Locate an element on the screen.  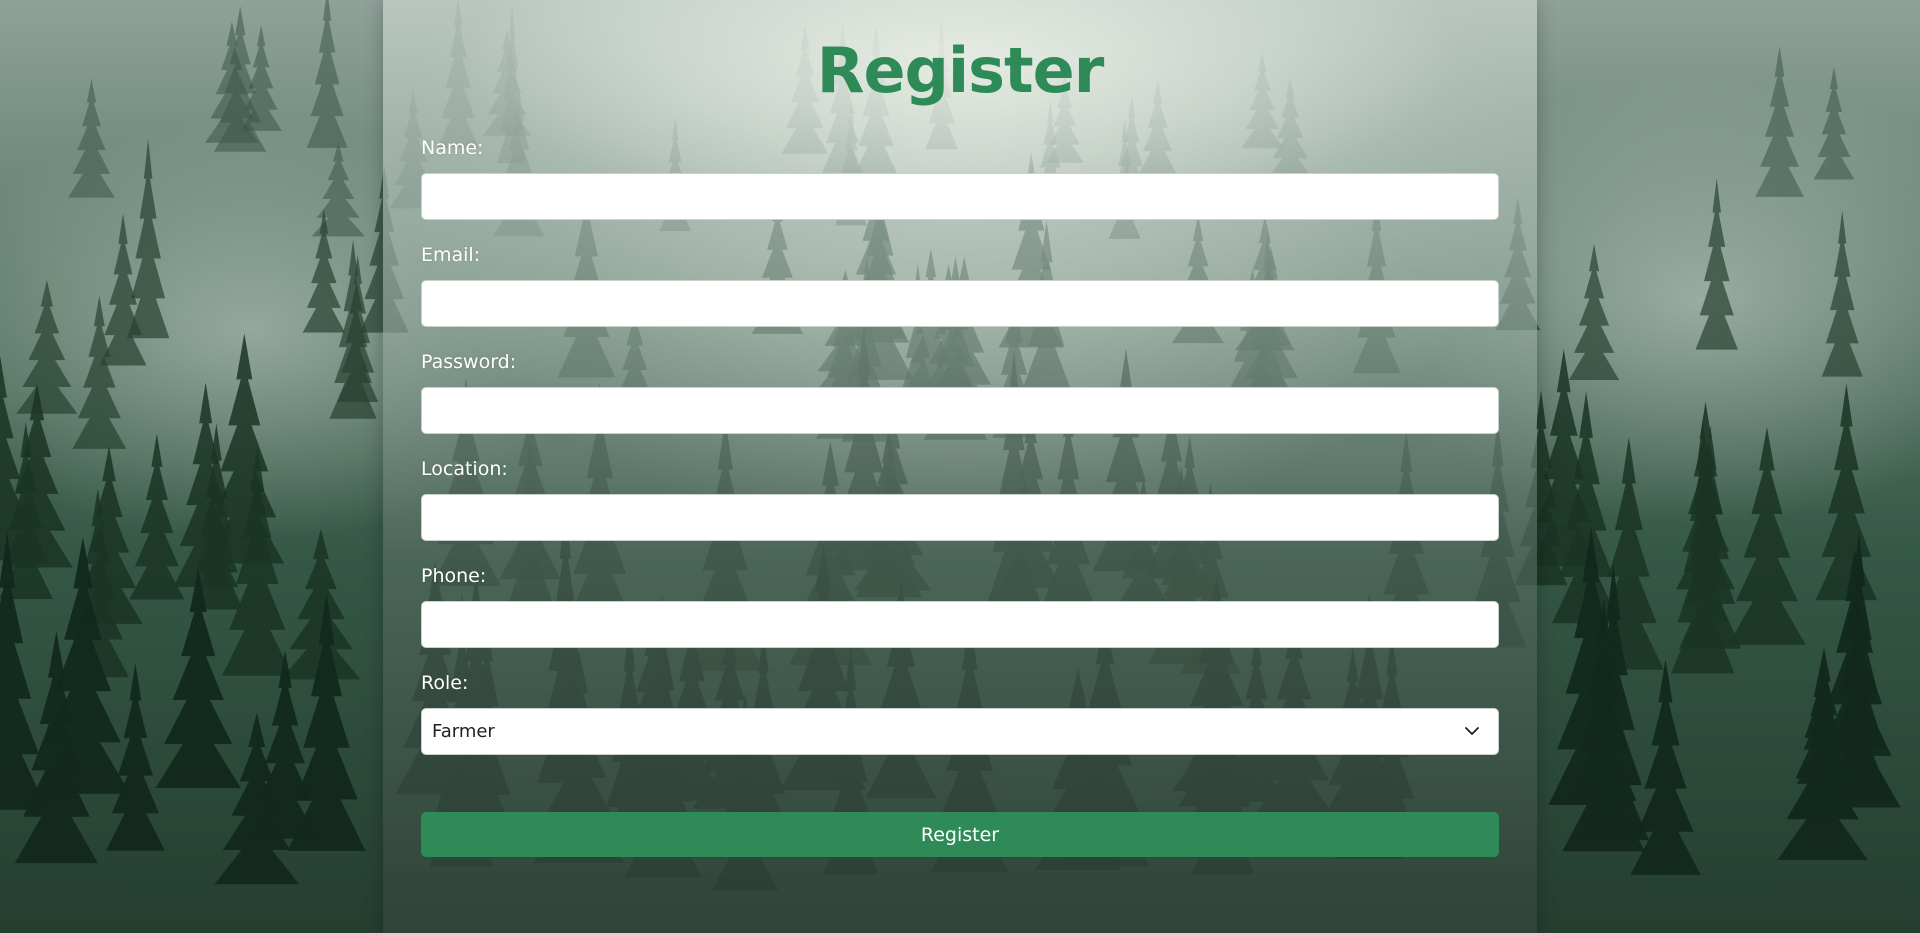
name-field is located at coordinates (960, 196).